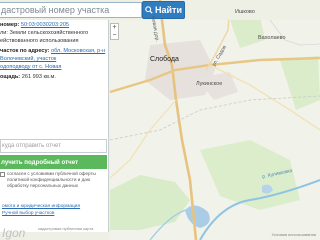 This screenshot has height=240, width=320. I want to click on address-line-3: одоподводу от с. Новая, so click(30, 67).